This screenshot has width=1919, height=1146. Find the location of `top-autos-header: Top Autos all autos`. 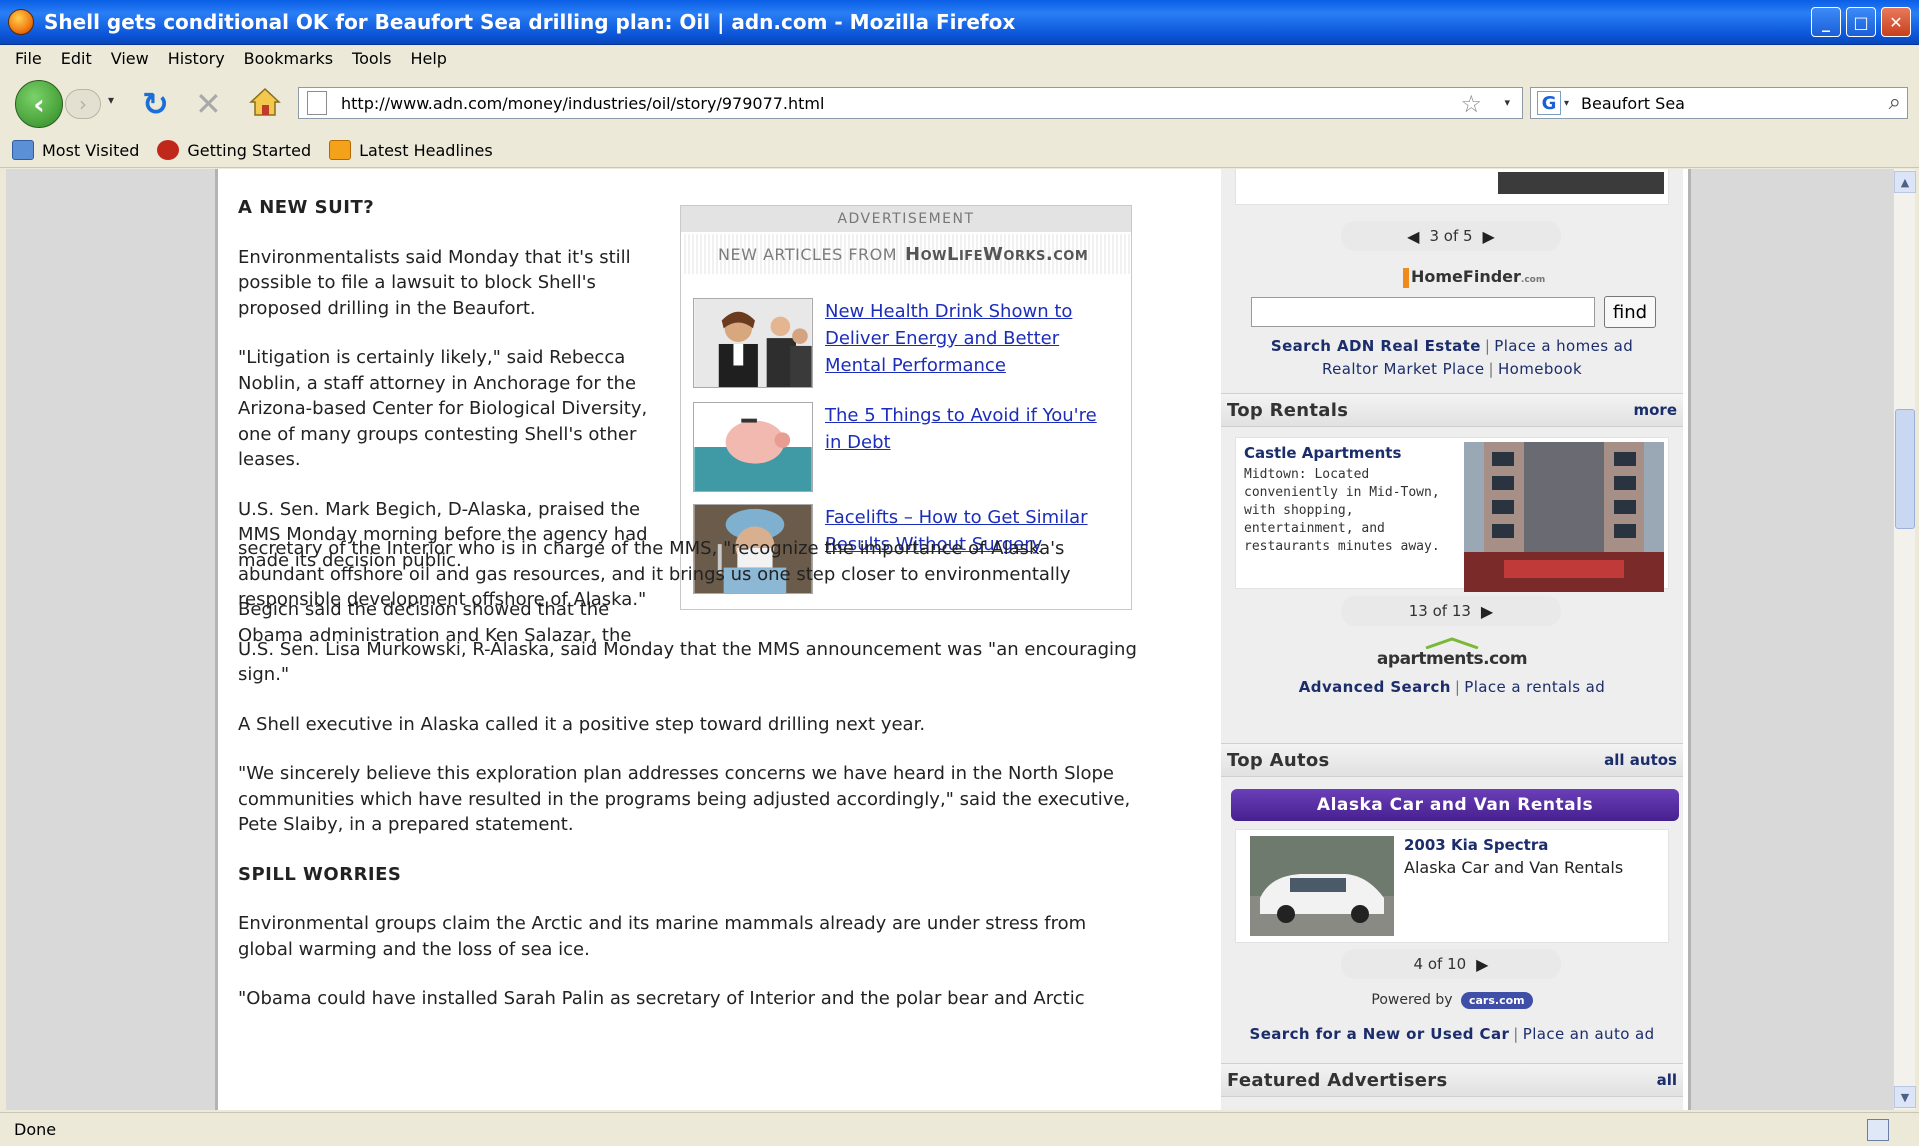

top-autos-header: Top Autos all autos is located at coordinates (1452, 760).